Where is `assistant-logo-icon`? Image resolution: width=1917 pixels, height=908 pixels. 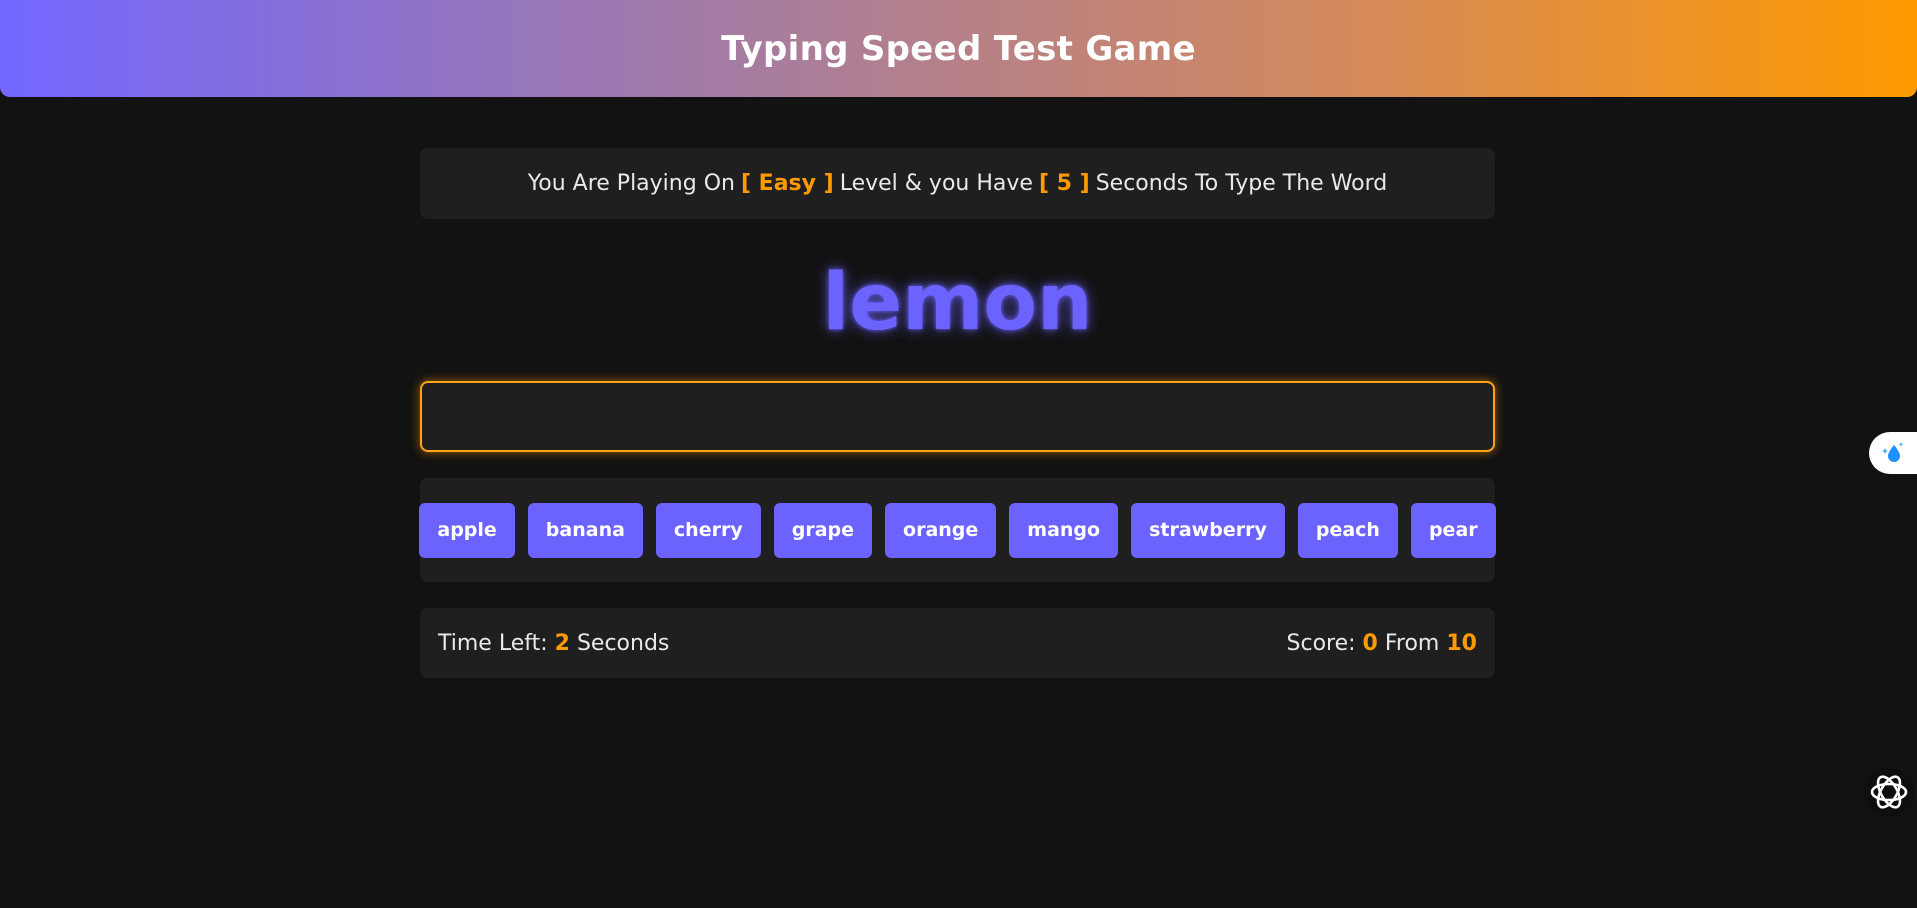
assistant-logo-icon is located at coordinates (1889, 792).